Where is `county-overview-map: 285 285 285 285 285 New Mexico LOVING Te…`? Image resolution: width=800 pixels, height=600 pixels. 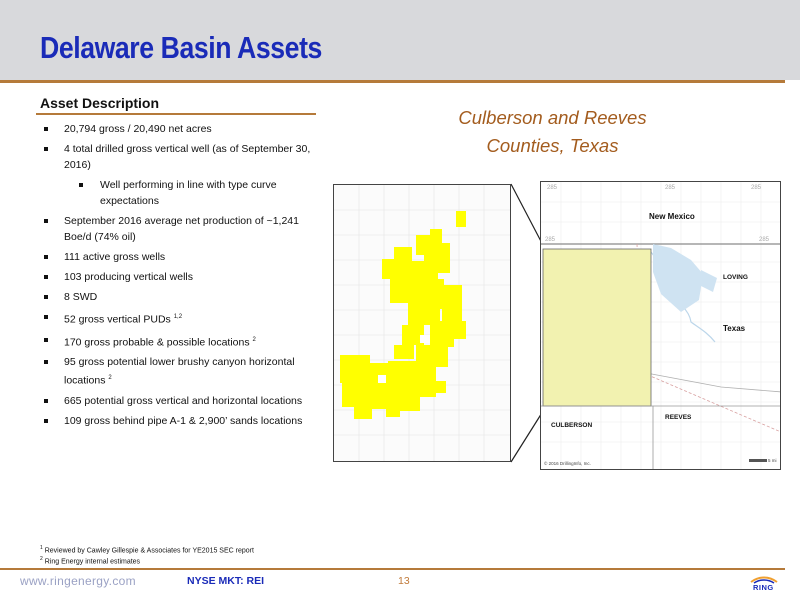 county-overview-map: 285 285 285 285 285 New Mexico LOVING Te… is located at coordinates (660, 325).